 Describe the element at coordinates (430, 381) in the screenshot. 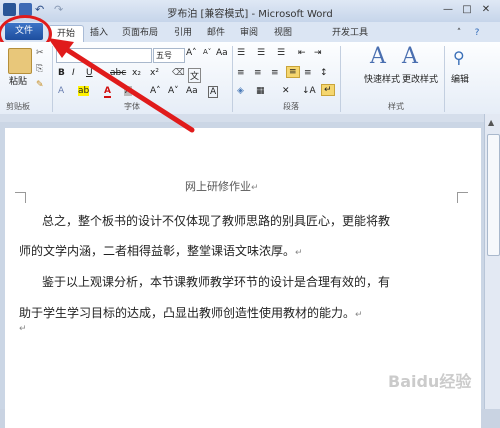

I see `watermark-text: Baidu经验` at that location.